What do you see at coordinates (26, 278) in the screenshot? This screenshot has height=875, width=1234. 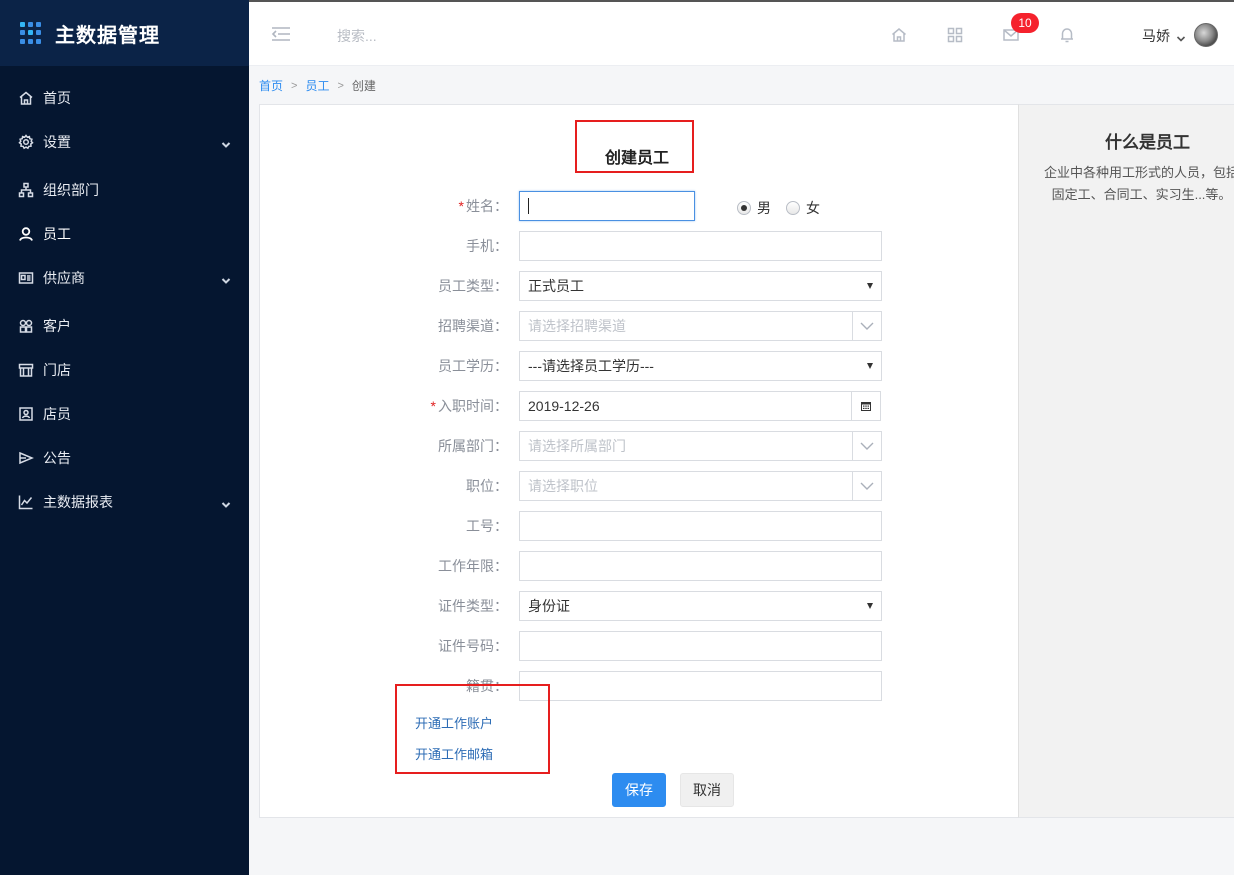 I see `id-card-icon` at bounding box center [26, 278].